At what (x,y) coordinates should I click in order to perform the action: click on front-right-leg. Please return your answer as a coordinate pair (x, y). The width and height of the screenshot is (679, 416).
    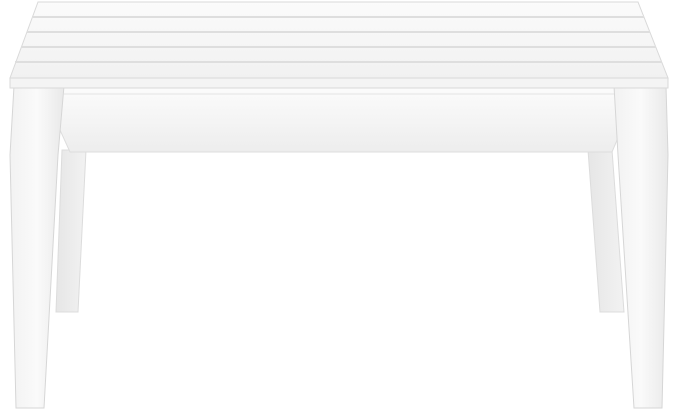
    Looking at the image, I should click on (641, 247).